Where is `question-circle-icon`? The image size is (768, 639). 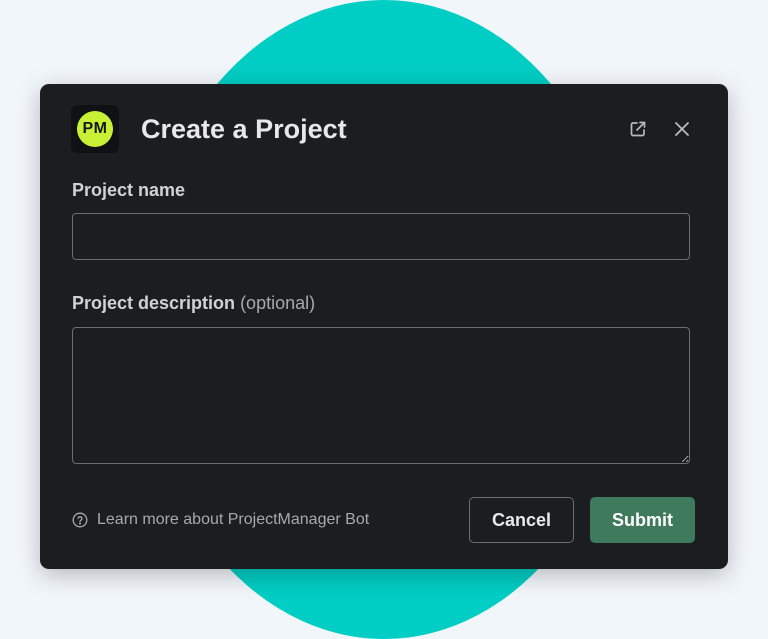 question-circle-icon is located at coordinates (80, 520).